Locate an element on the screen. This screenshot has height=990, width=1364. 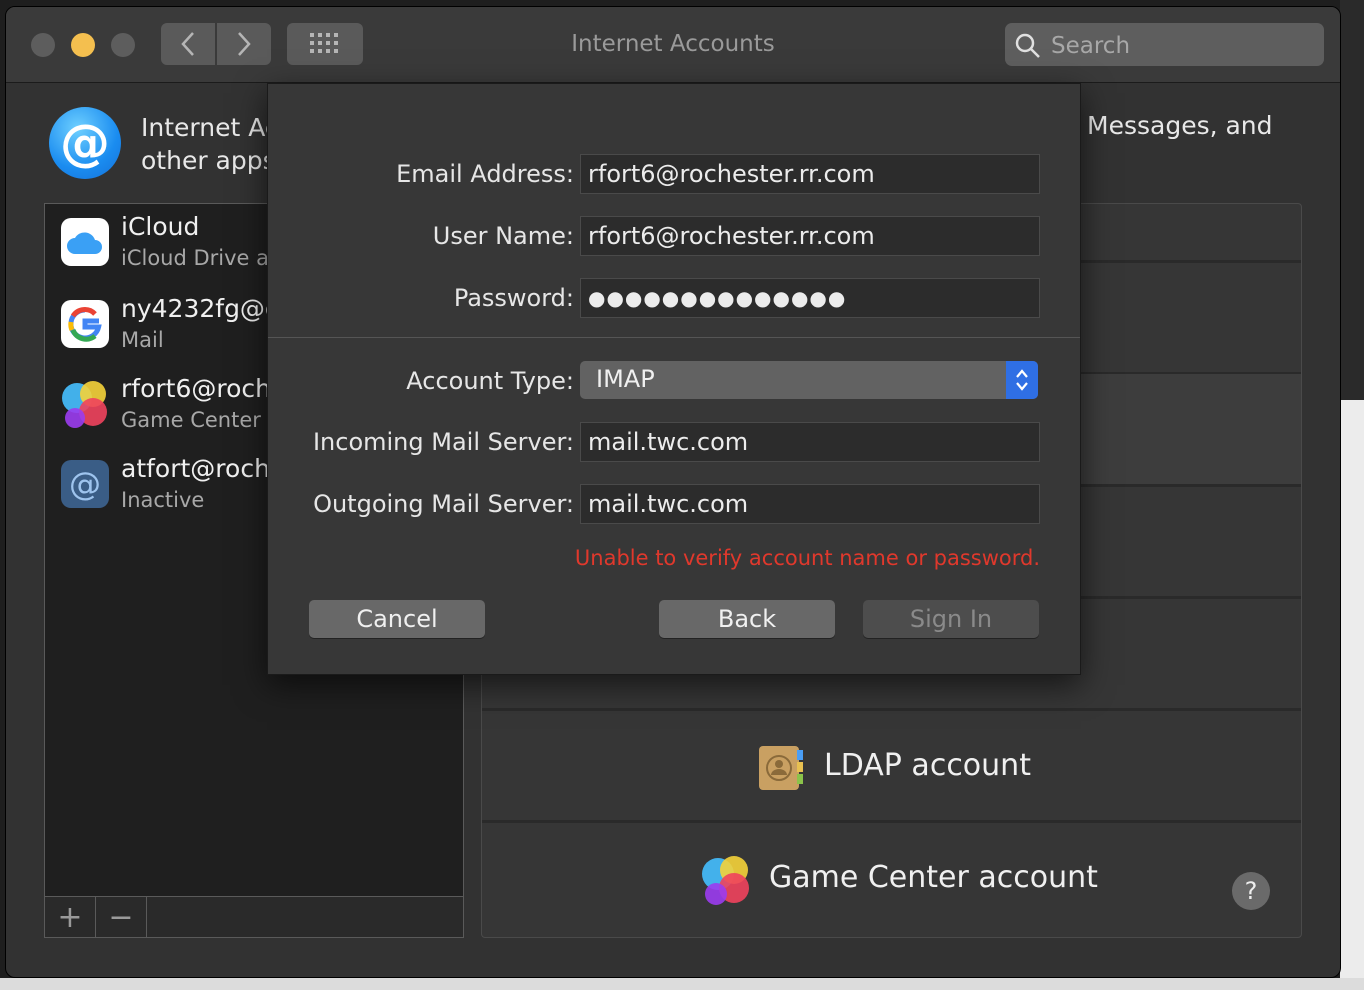
outgoing-server-row: Outgoing Mail Server: is located at coordinates (674, 504).